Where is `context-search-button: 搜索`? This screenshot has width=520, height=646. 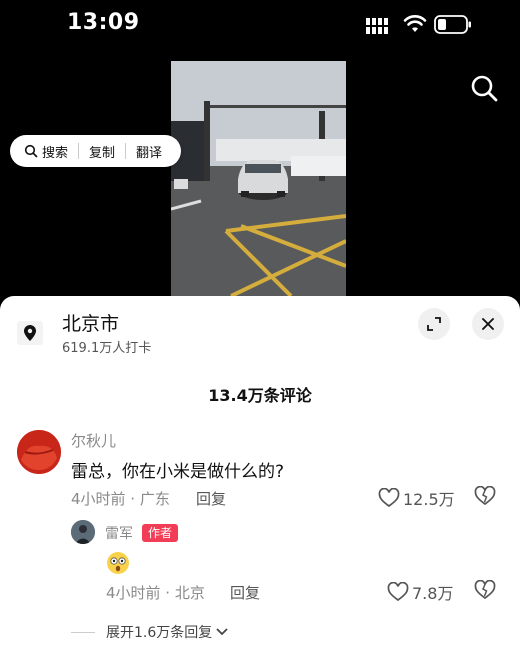
context-search-button: 搜索 is located at coordinates (46, 151).